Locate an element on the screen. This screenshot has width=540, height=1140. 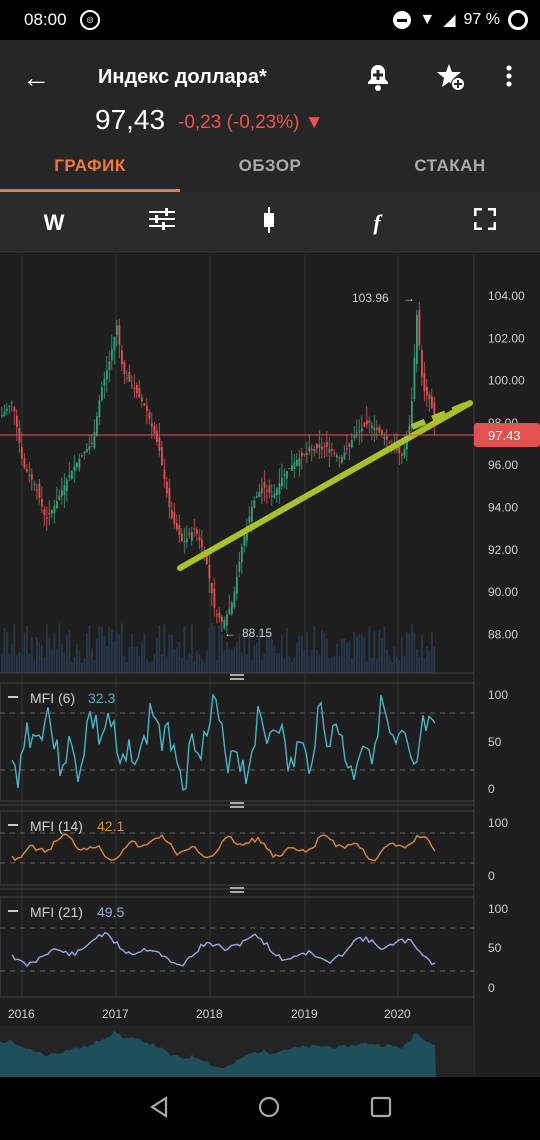
mfi-21-line is located at coordinates (223, 949).